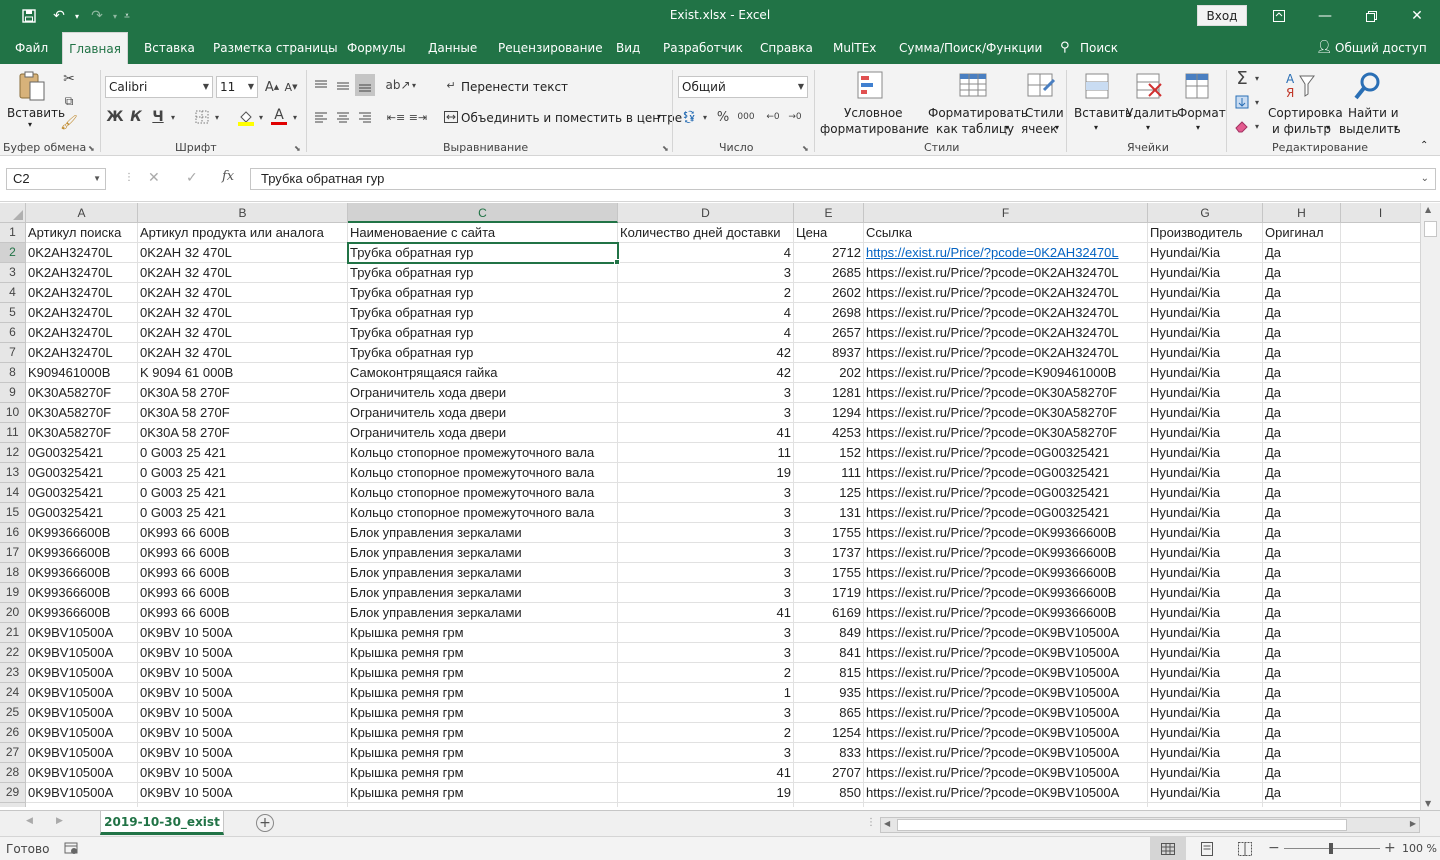  I want to click on tab-insert: Вставка, so click(169, 48).